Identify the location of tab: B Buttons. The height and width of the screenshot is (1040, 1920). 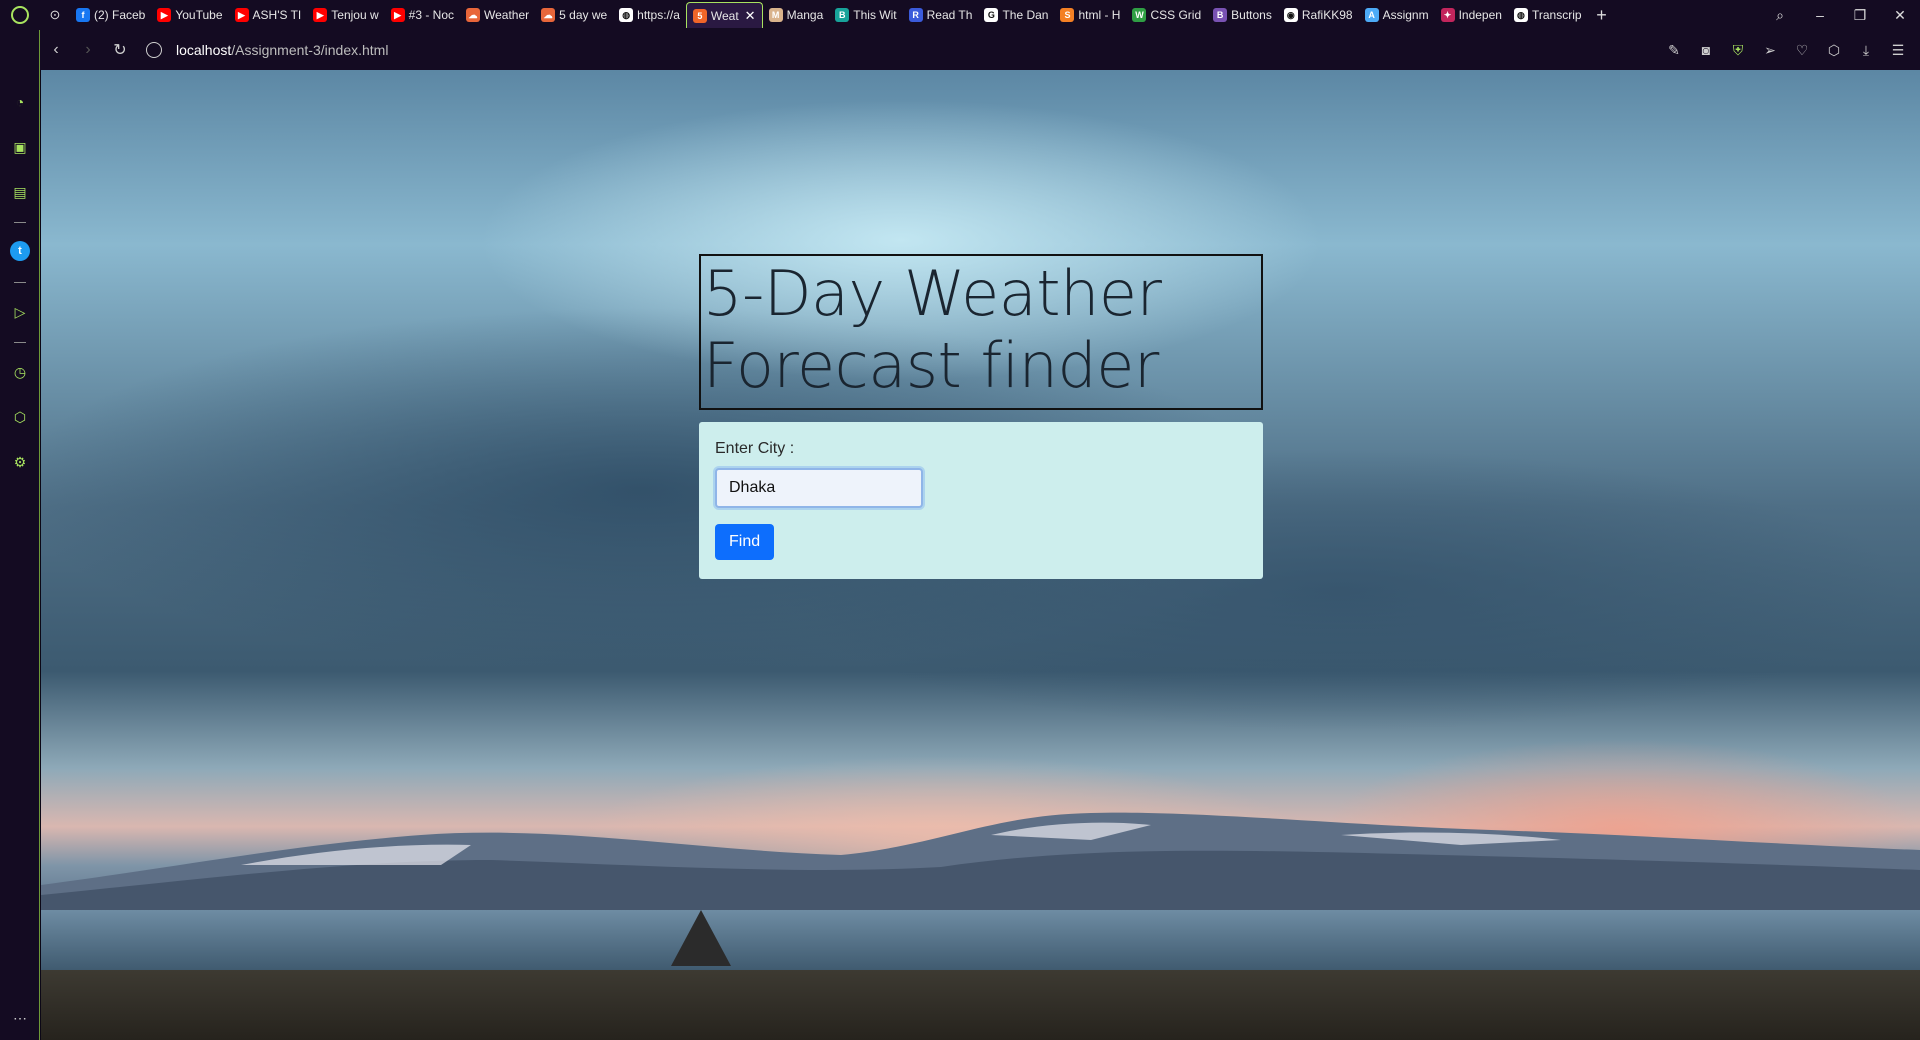
(1242, 15).